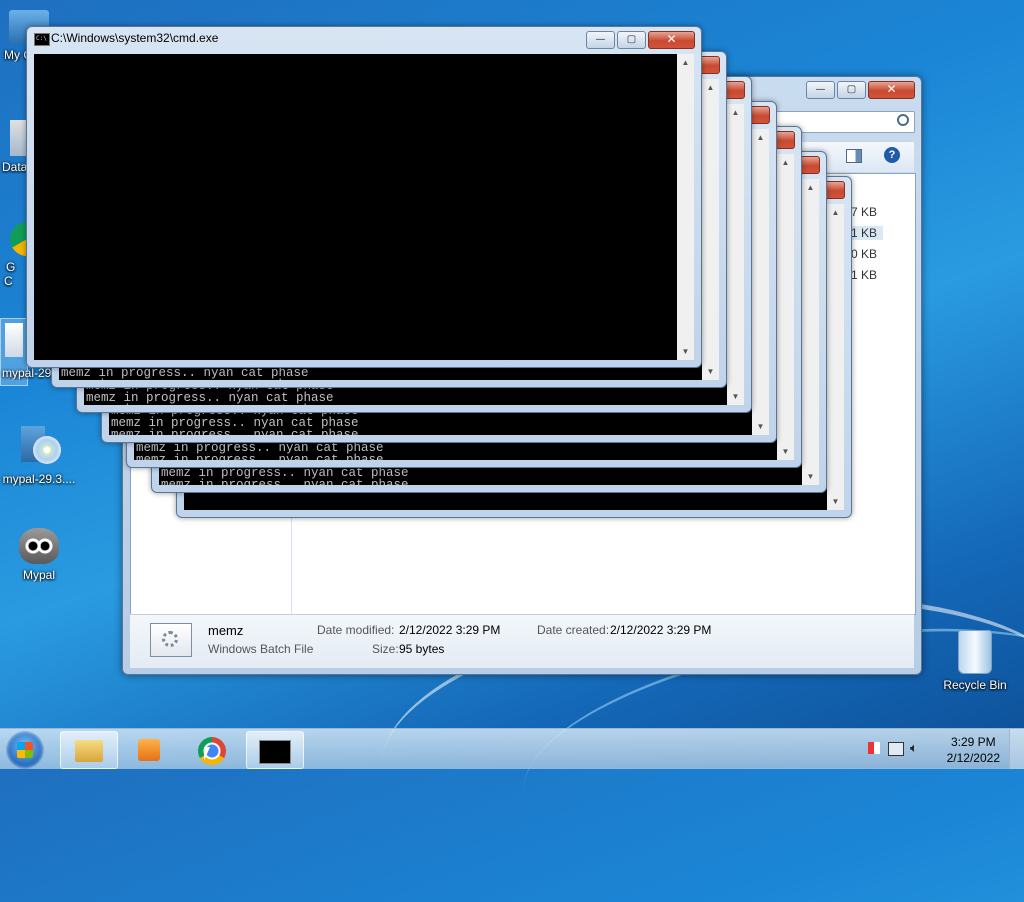  What do you see at coordinates (39, 446) in the screenshot?
I see `disc-installer-icon` at bounding box center [39, 446].